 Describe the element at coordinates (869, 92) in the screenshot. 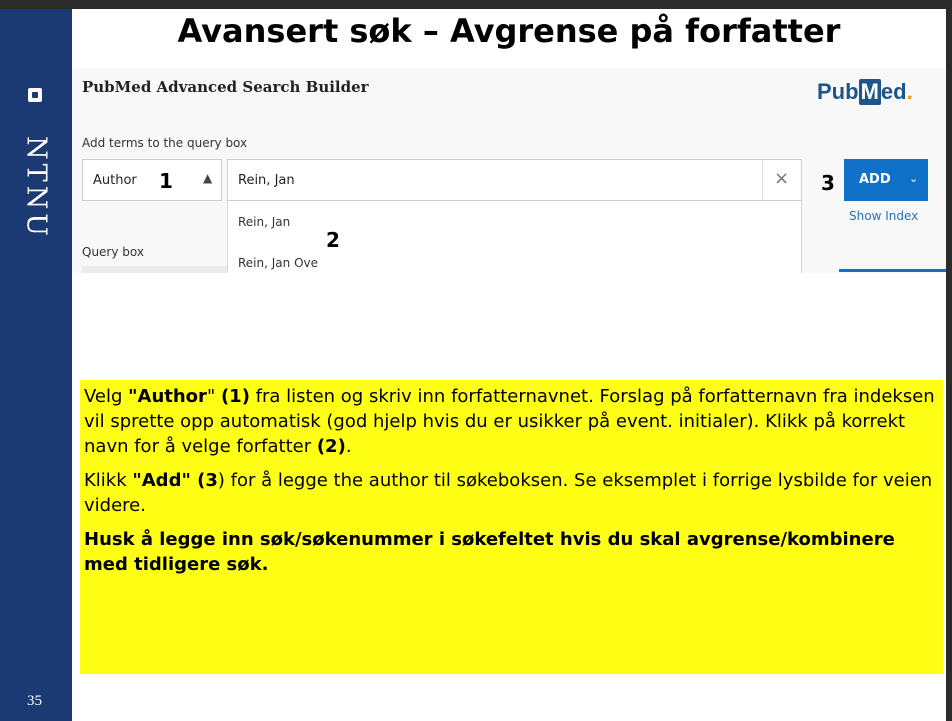

I see `pubmed-logo-mark: M` at that location.